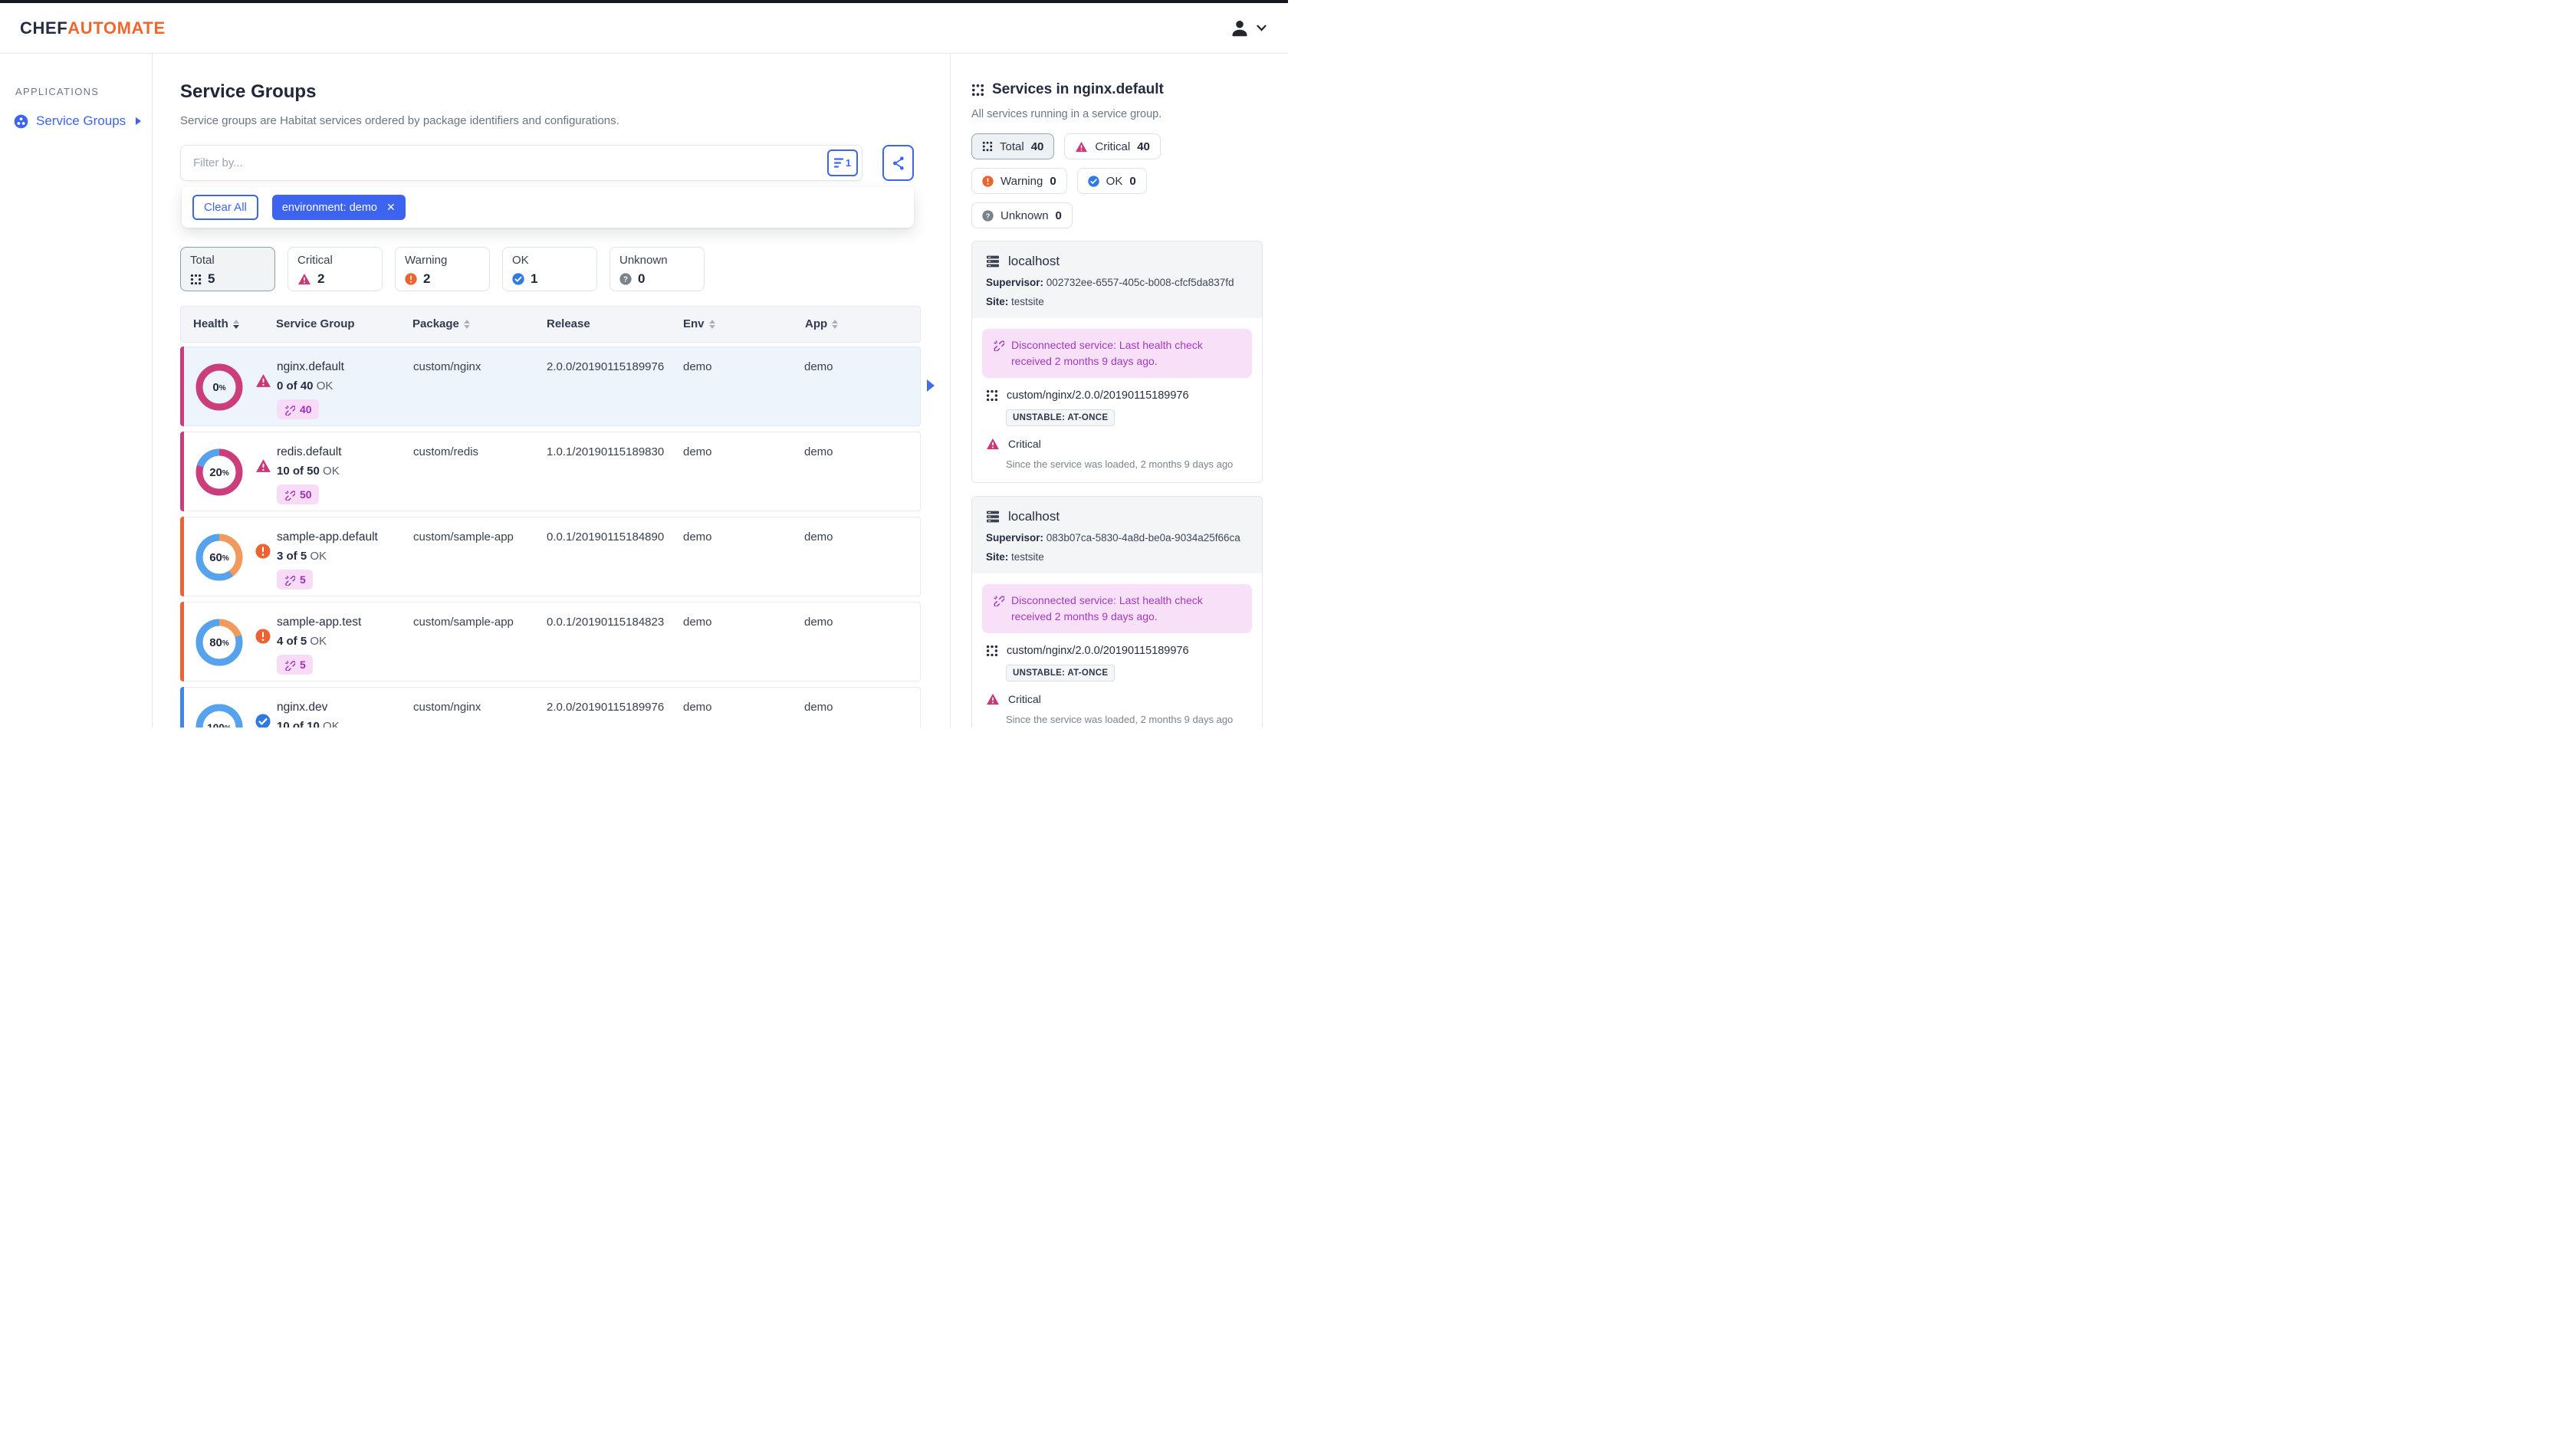 This screenshot has height=1455, width=2576. Describe the element at coordinates (219, 472) in the screenshot. I see `health-donut: 20%` at that location.